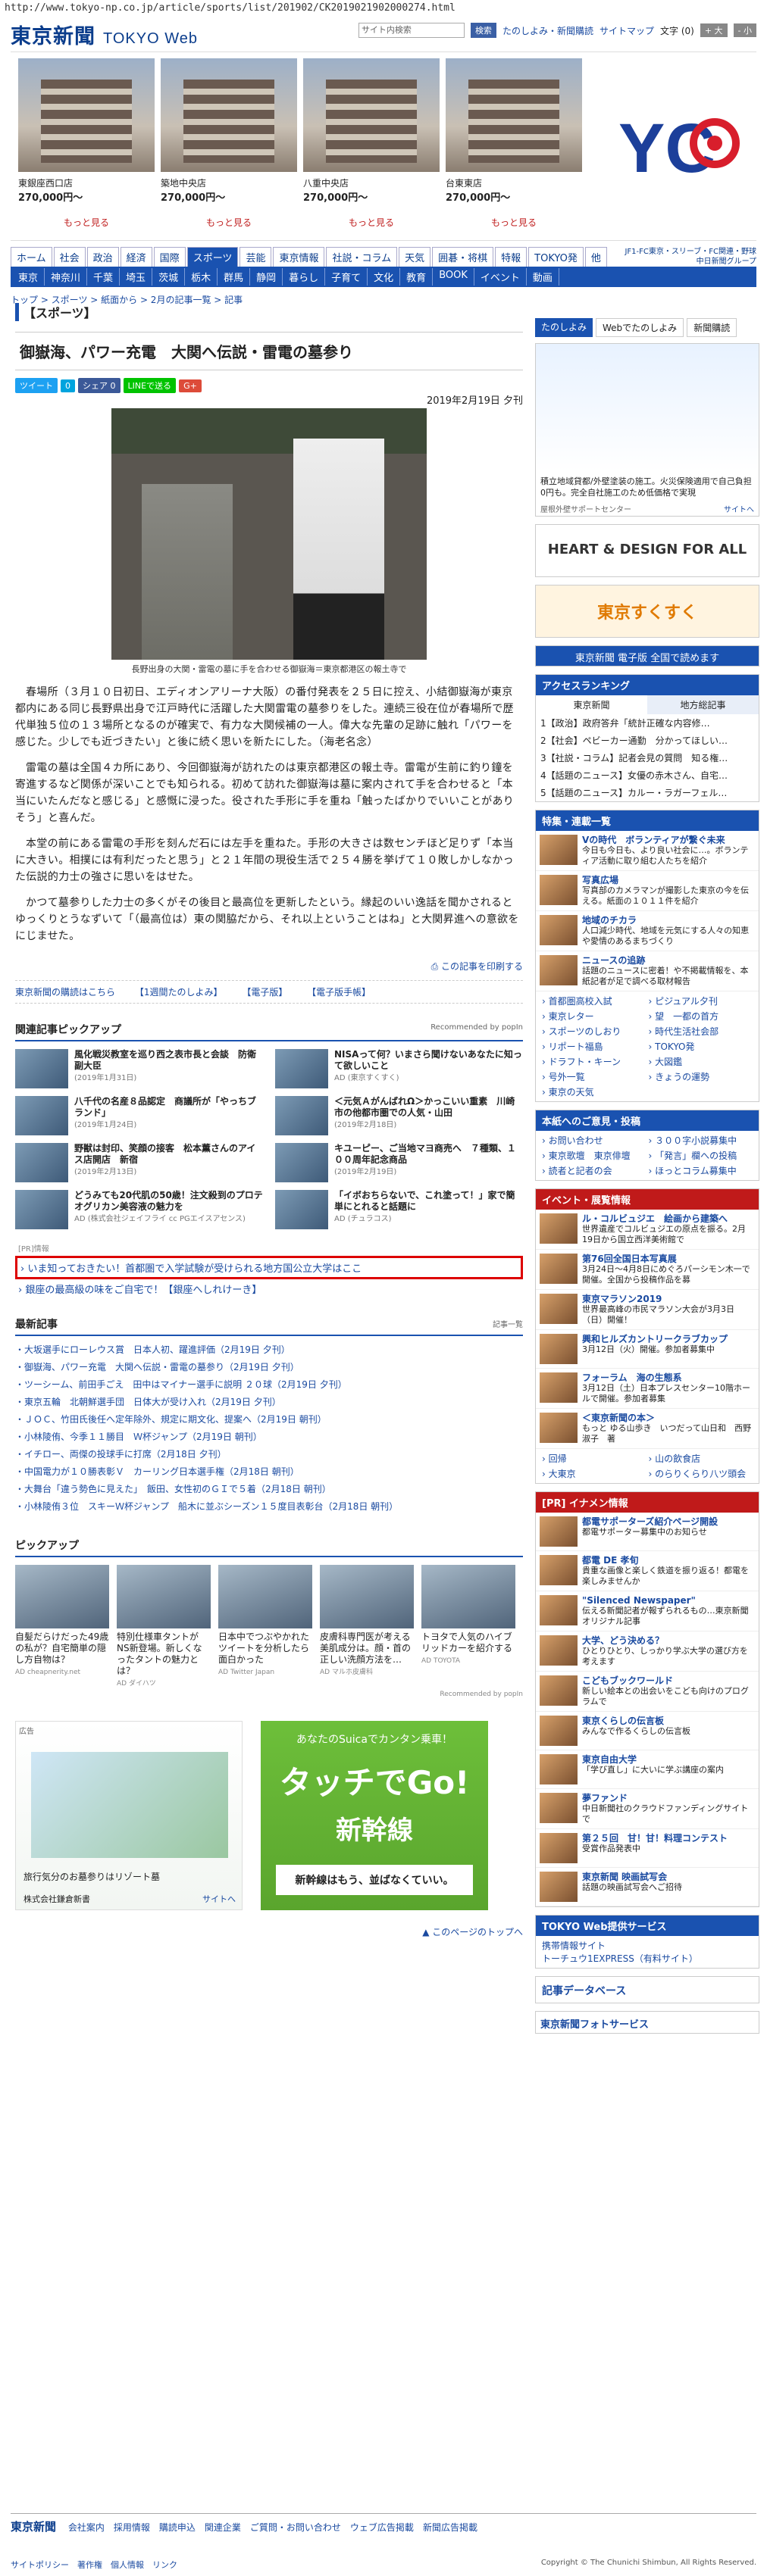 The image size is (767, 2576). I want to click on ranking-tab: 地方総記事, so click(703, 705).